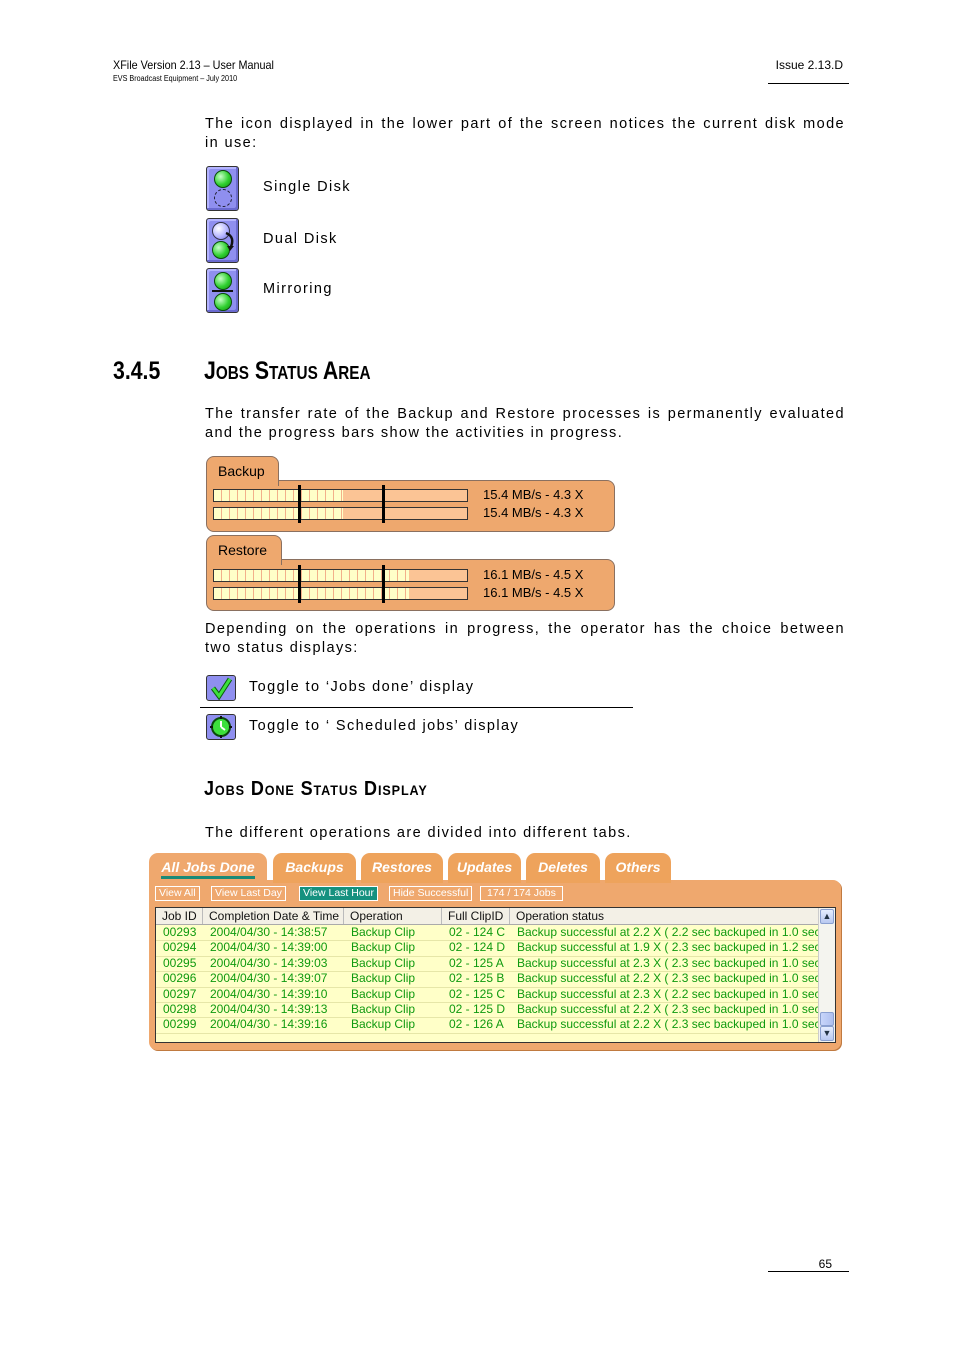 This screenshot has width=954, height=1350. I want to click on transfer-rate: 16.1 MB/s - 4.5 X, so click(533, 592).